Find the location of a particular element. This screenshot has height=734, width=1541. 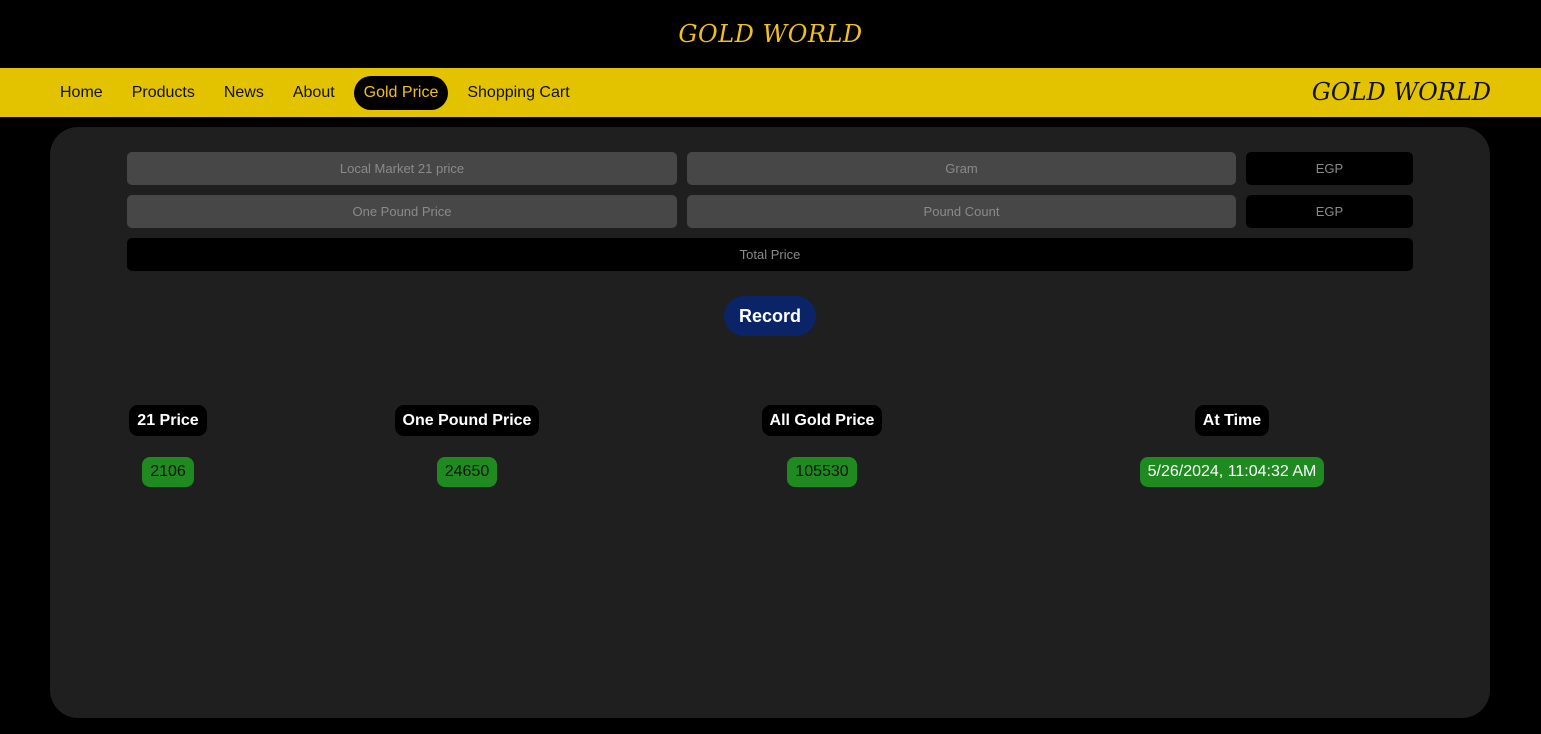

one-pound-price-input is located at coordinates (402, 211).